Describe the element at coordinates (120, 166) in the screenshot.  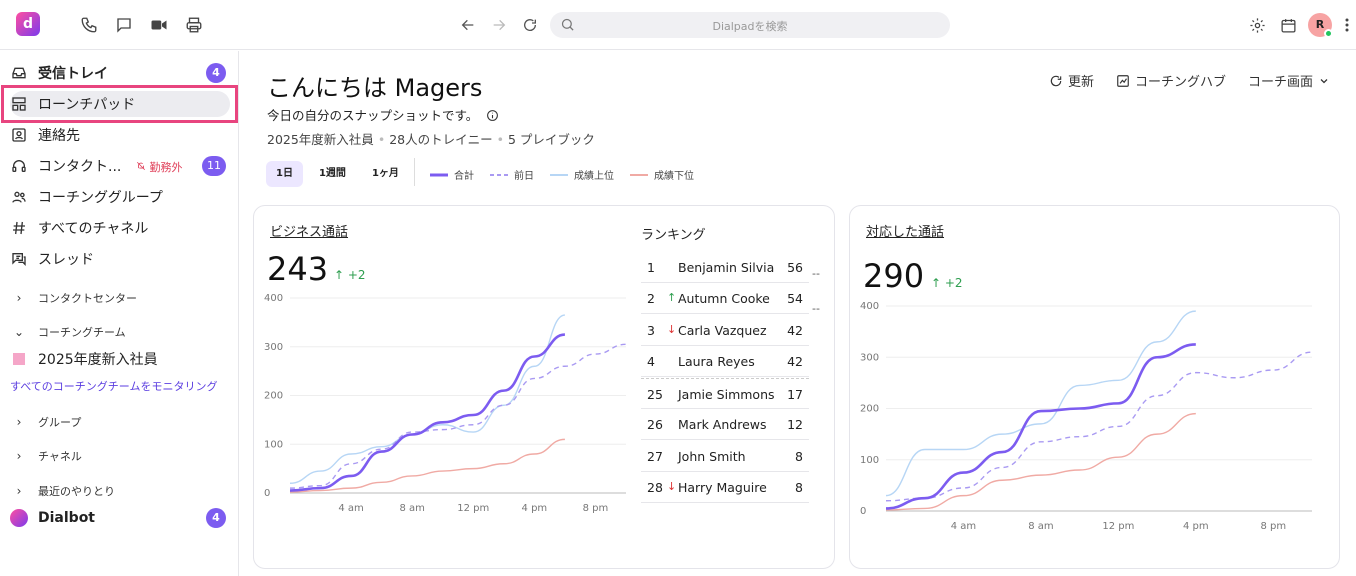
I see `sidebar-item-contact-center: コンタクト... 勤務外 11` at that location.